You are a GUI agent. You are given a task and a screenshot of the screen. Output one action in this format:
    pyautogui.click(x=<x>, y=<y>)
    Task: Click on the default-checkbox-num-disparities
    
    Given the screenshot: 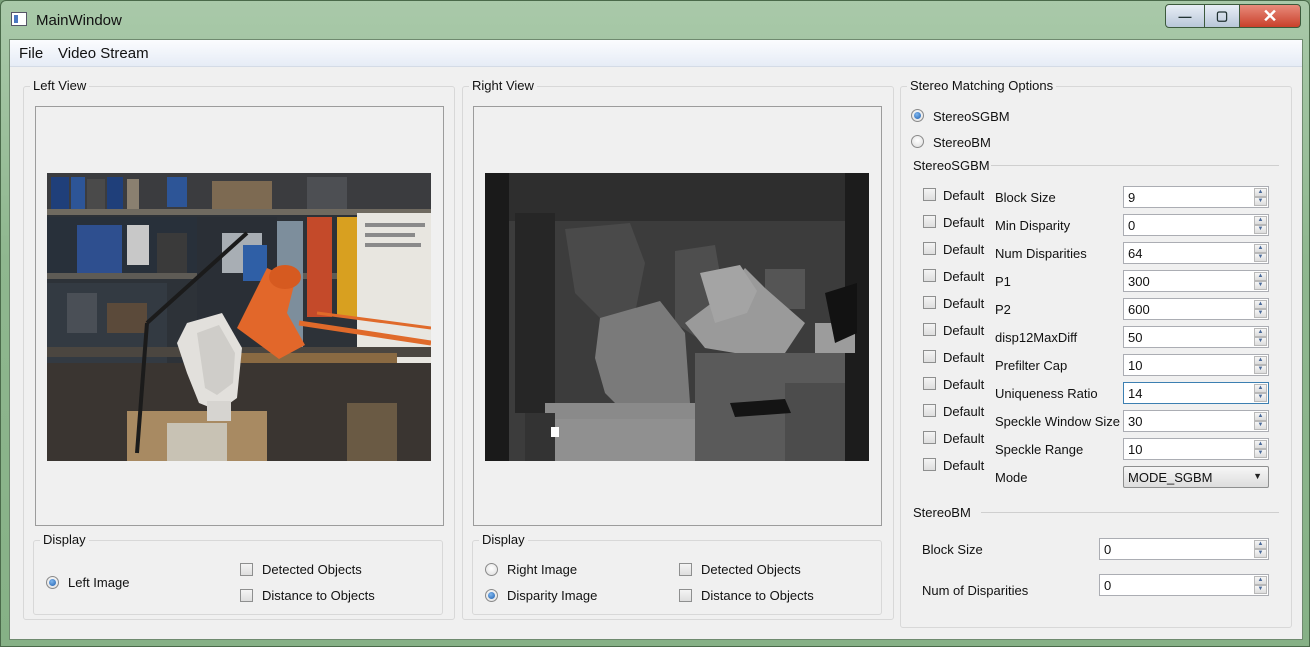 What is the action you would take?
    pyautogui.click(x=929, y=248)
    